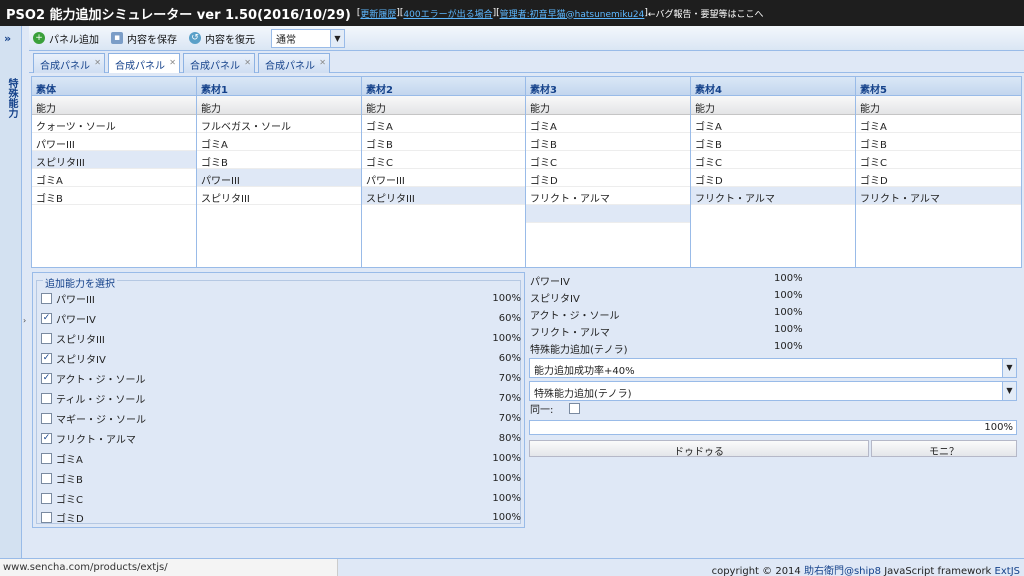 The width and height of the screenshot is (1024, 576). Describe the element at coordinates (279, 124) in the screenshot. I see `grid-row: フルベガス・ソール` at that location.